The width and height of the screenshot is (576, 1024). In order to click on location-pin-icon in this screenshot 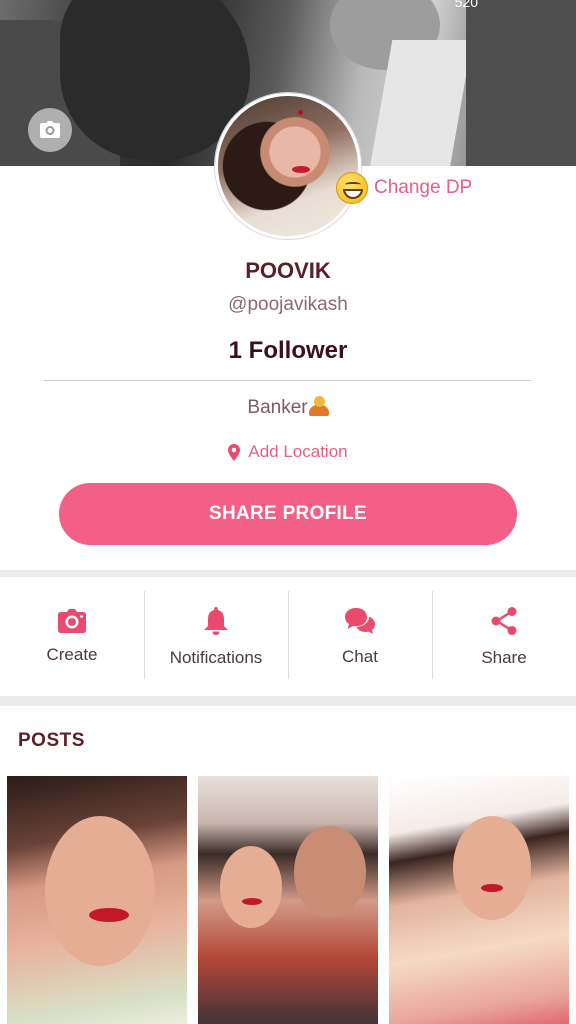, I will do `click(234, 452)`.